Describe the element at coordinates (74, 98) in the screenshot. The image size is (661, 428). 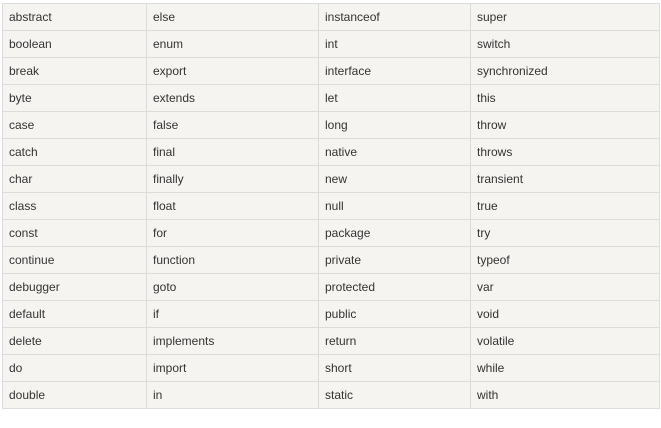
I see `keyword-cell: byte` at that location.